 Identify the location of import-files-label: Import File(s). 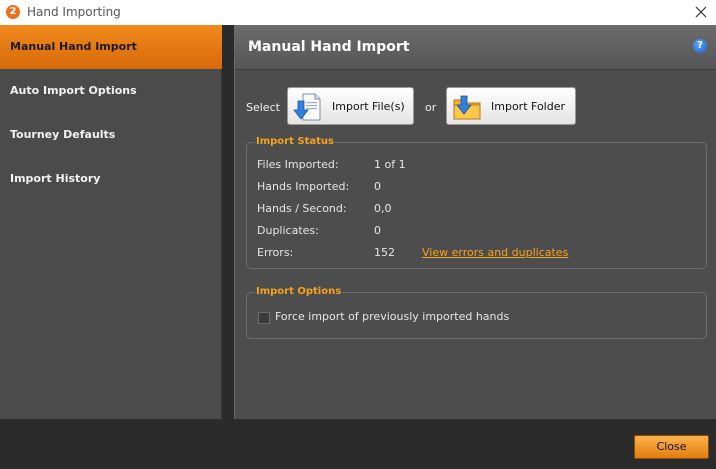
(368, 106).